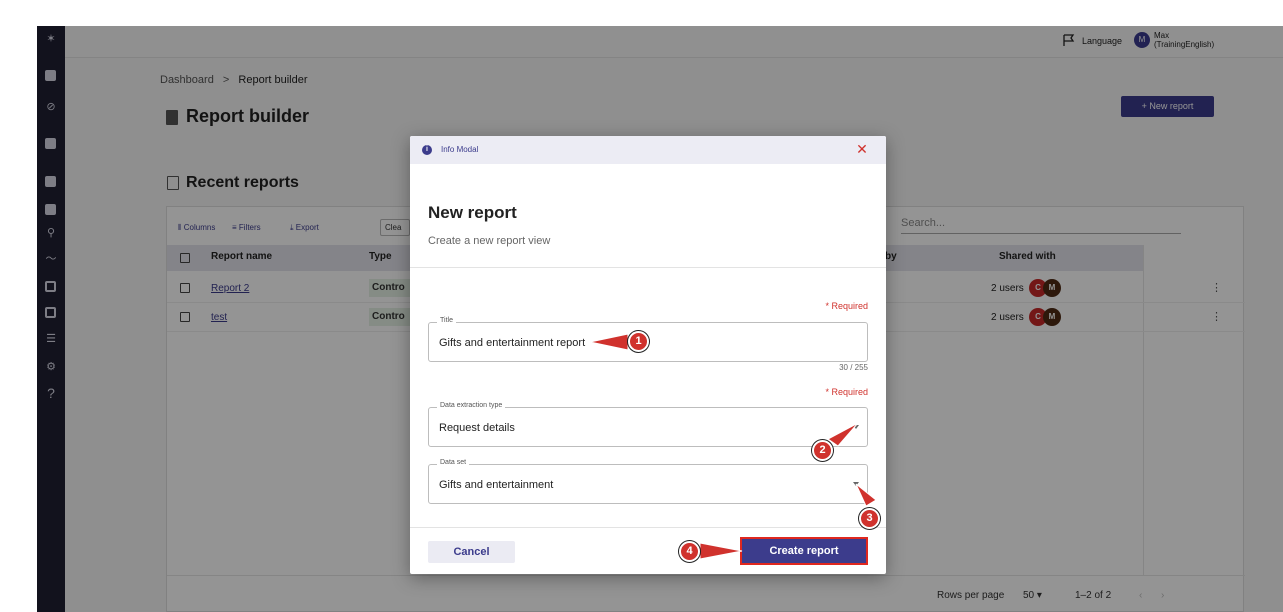 This screenshot has height=612, width=1283. What do you see at coordinates (822, 450) in the screenshot?
I see `callout-badge-2: 2` at bounding box center [822, 450].